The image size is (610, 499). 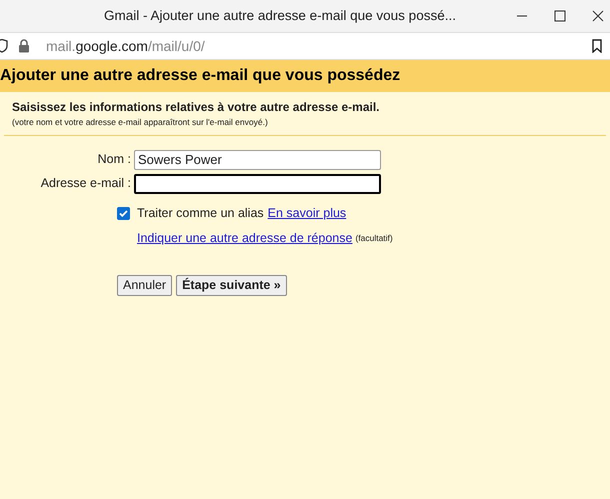 I want to click on lock-icon, so click(x=24, y=46).